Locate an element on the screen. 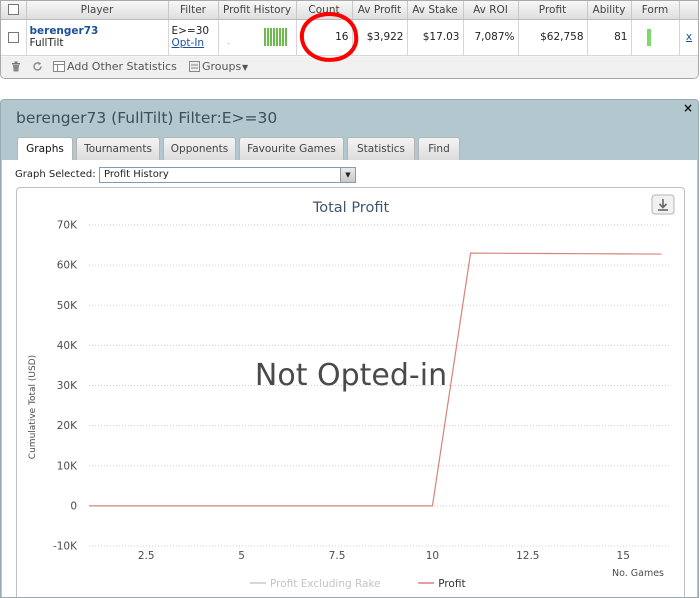 This screenshot has width=700, height=598. column-header-profit-history: Profit History is located at coordinates (257, 10).